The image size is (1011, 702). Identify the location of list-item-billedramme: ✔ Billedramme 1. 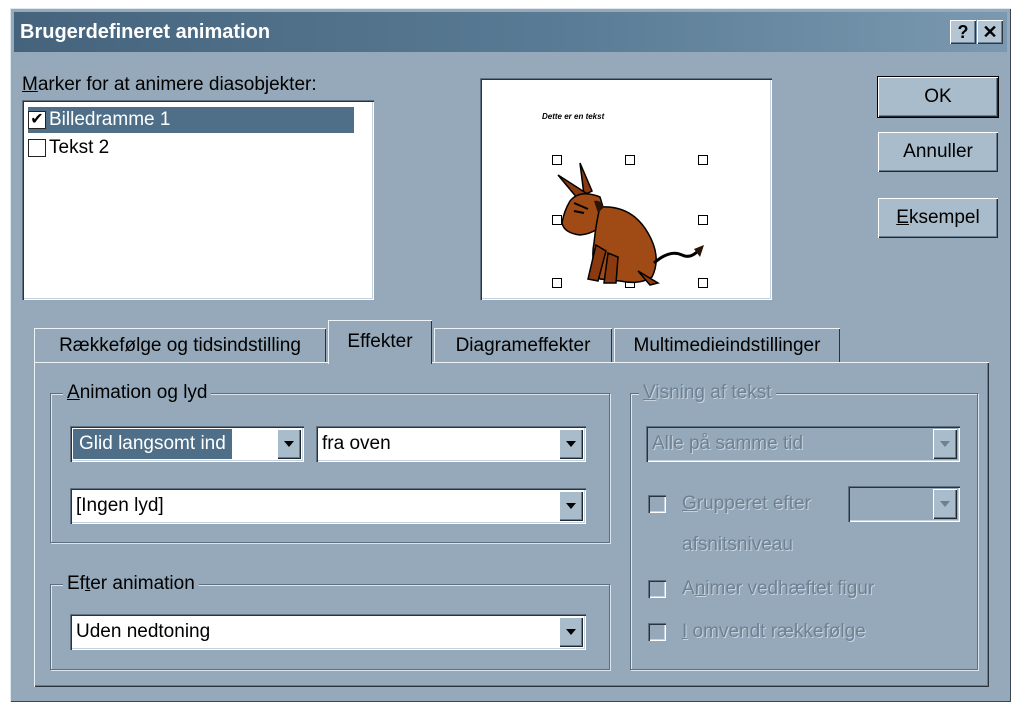
(191, 120).